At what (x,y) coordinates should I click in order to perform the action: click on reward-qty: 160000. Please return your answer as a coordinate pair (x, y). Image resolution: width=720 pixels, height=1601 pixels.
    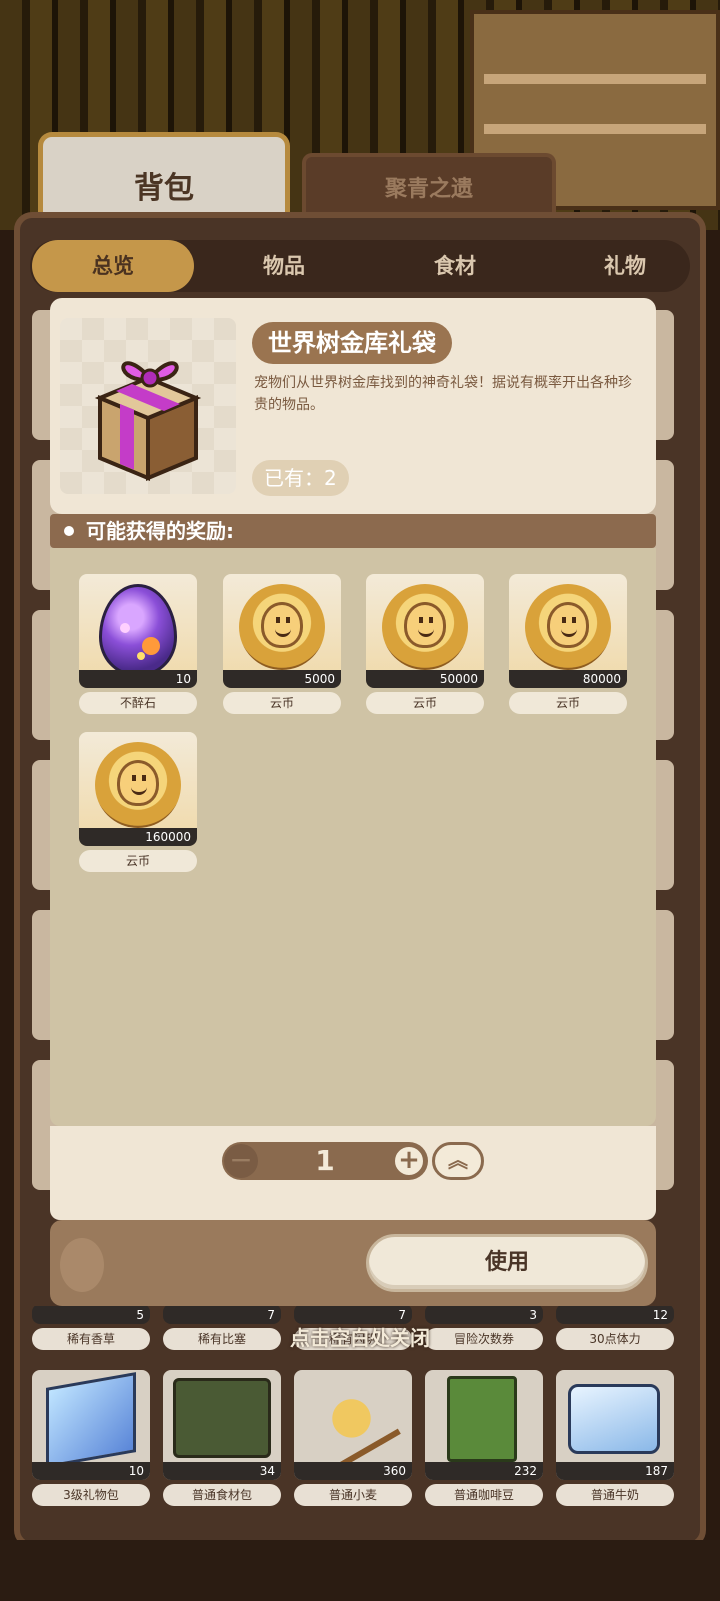
    Looking at the image, I should click on (138, 837).